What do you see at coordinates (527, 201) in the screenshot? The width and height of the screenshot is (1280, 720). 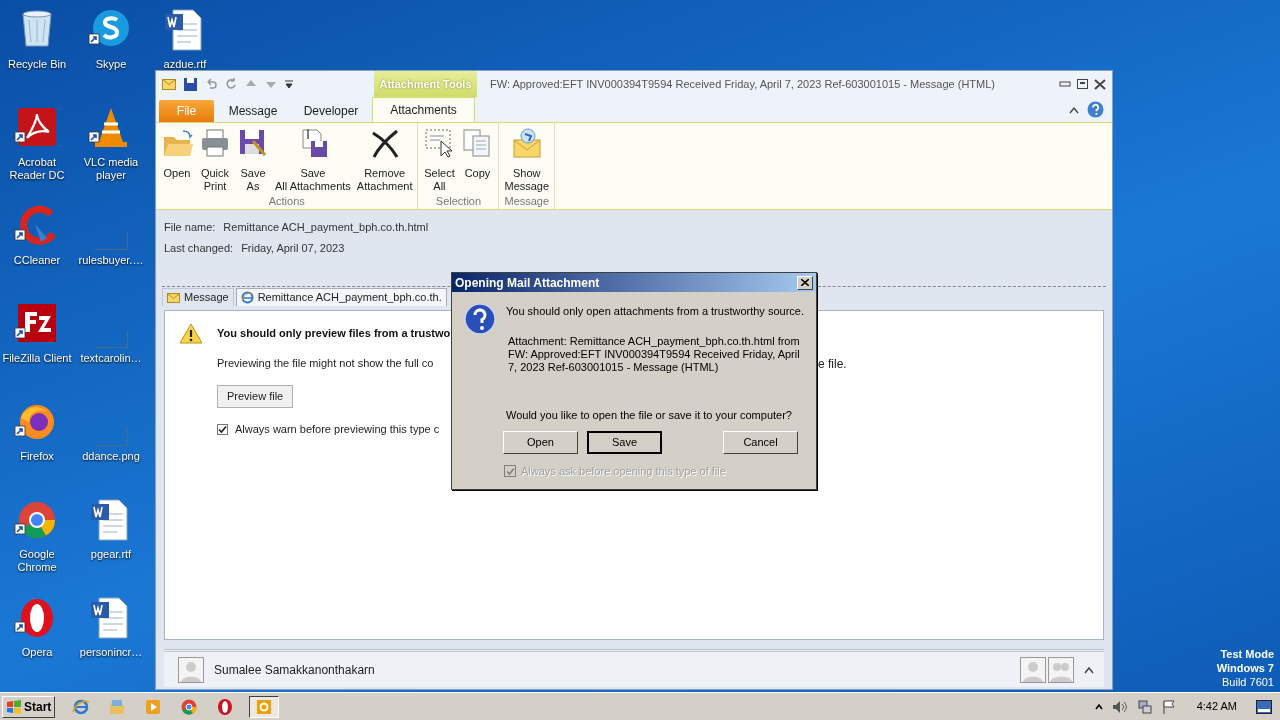 I see `group-label: Message` at bounding box center [527, 201].